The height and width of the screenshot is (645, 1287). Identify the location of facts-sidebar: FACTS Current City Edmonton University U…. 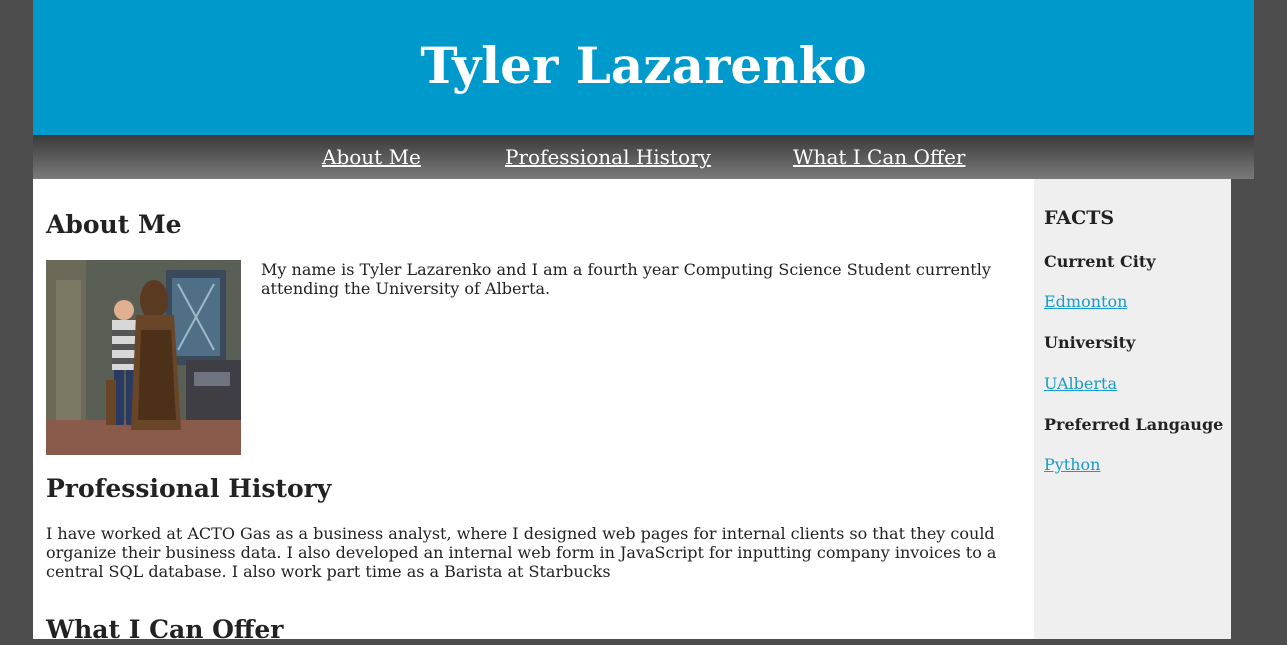
(1132, 409).